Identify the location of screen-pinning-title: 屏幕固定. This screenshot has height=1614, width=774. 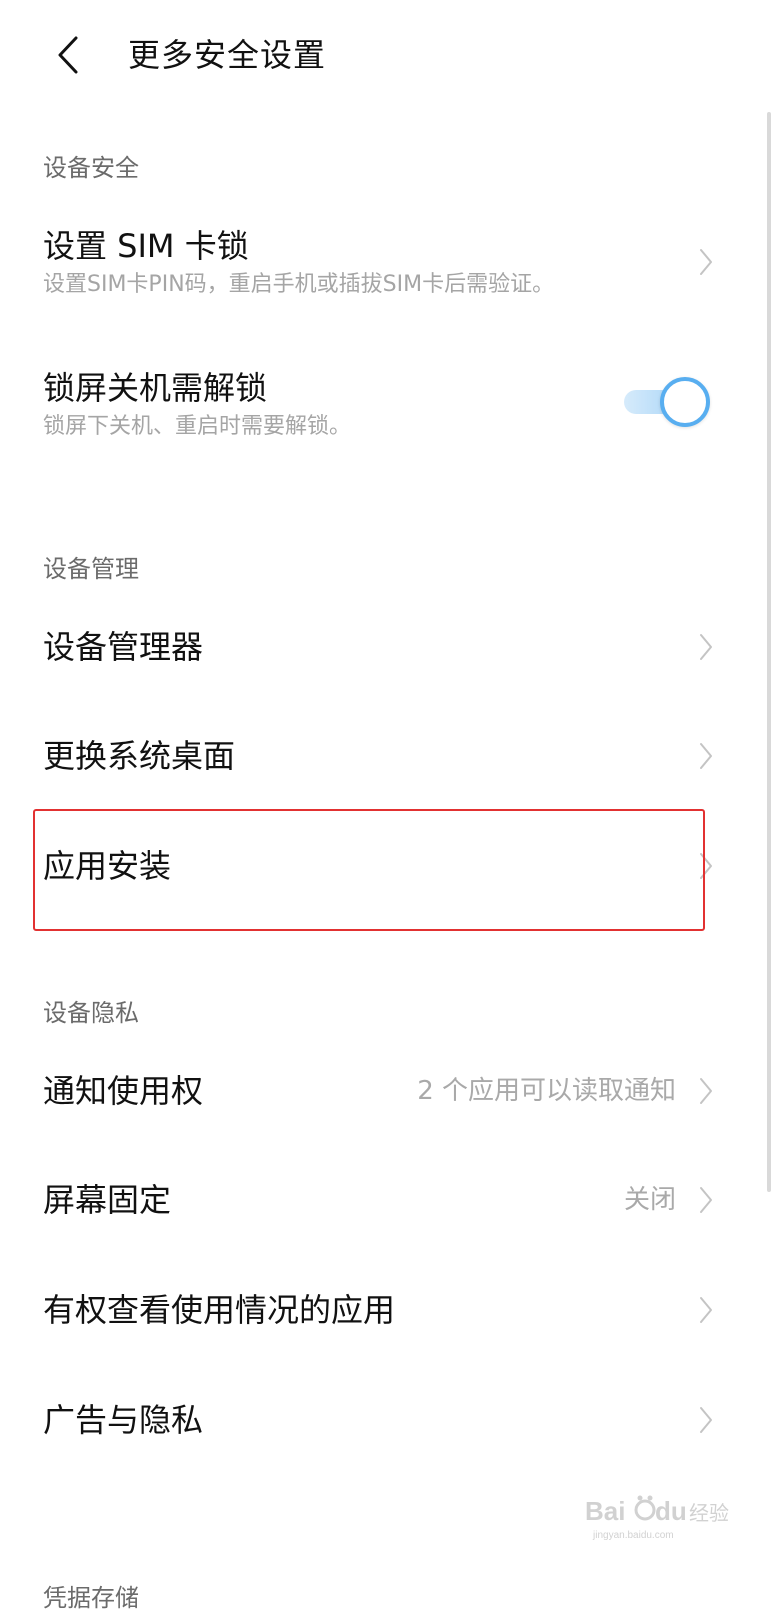
(107, 1200).